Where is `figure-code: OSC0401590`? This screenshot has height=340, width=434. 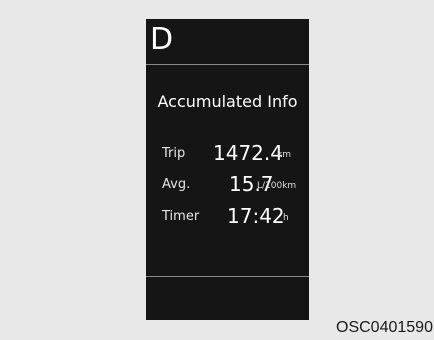
figure-code: OSC0401590 is located at coordinates (384, 327).